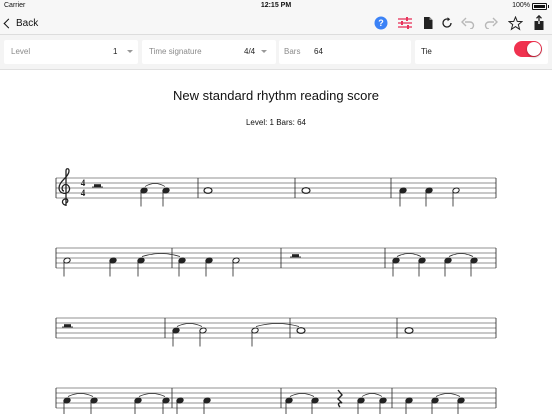 The width and height of the screenshot is (552, 414). I want to click on document-button, so click(428, 23).